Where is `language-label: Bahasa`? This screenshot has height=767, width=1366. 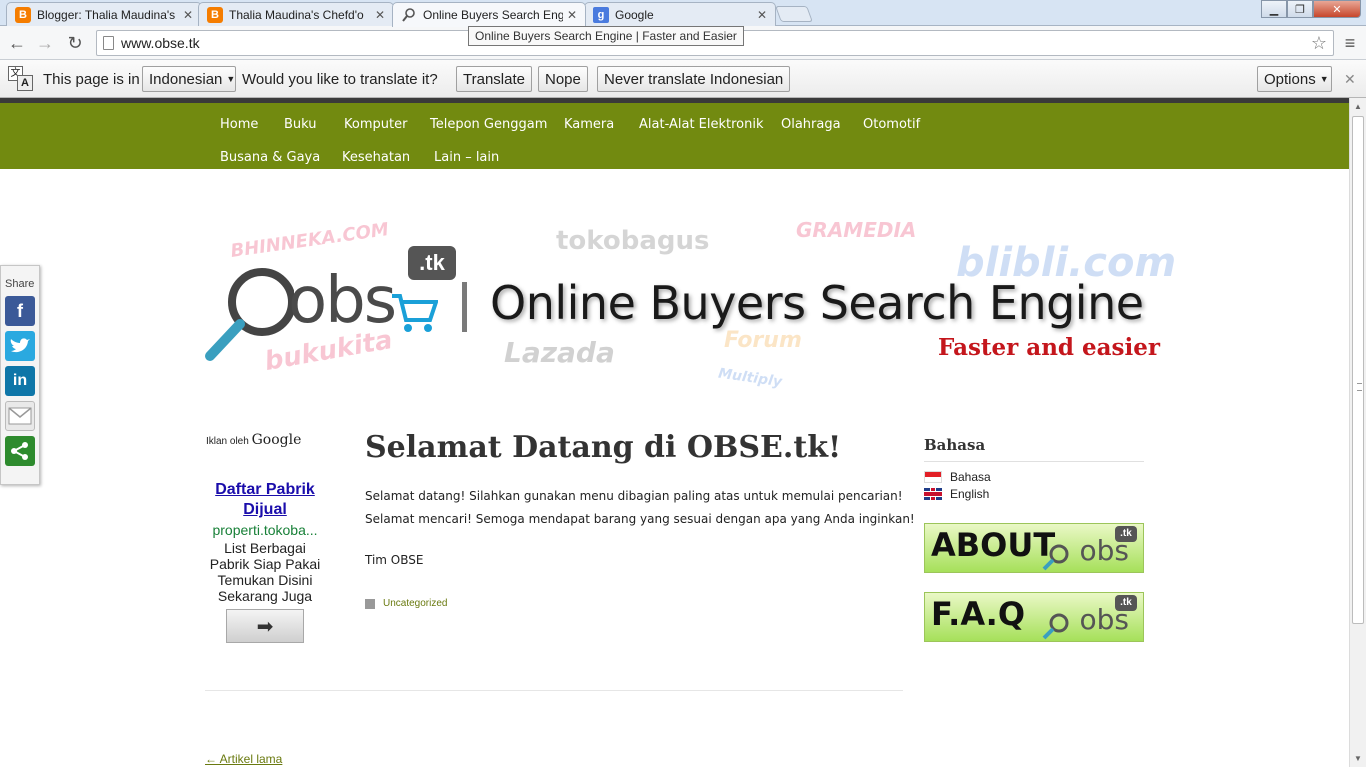 language-label: Bahasa is located at coordinates (970, 476).